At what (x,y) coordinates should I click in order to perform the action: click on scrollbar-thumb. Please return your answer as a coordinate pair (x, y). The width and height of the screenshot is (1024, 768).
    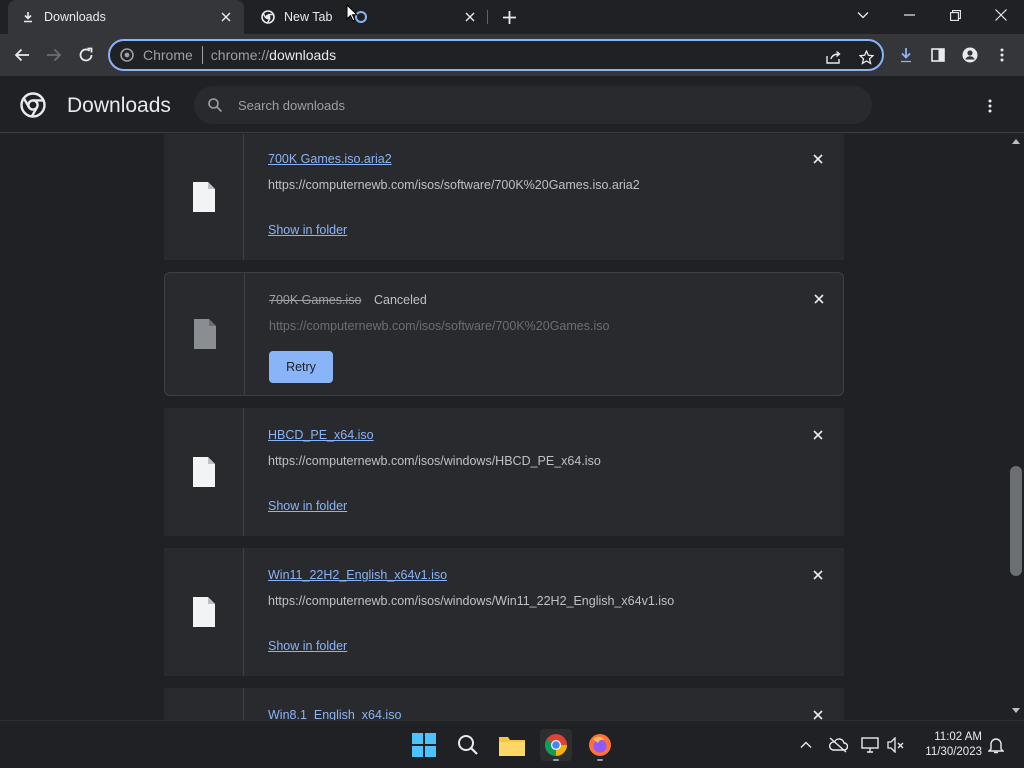
    Looking at the image, I should click on (1016, 521).